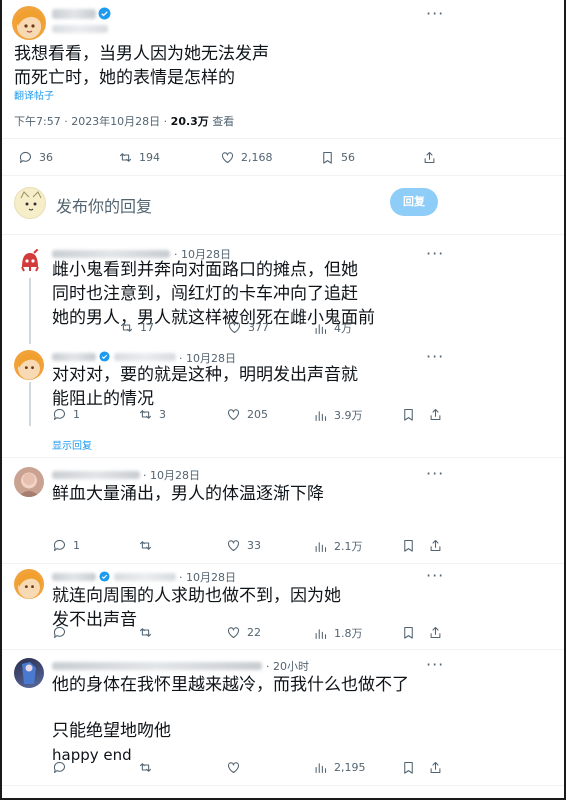  I want to click on reply-4-reply, so click(59, 632).